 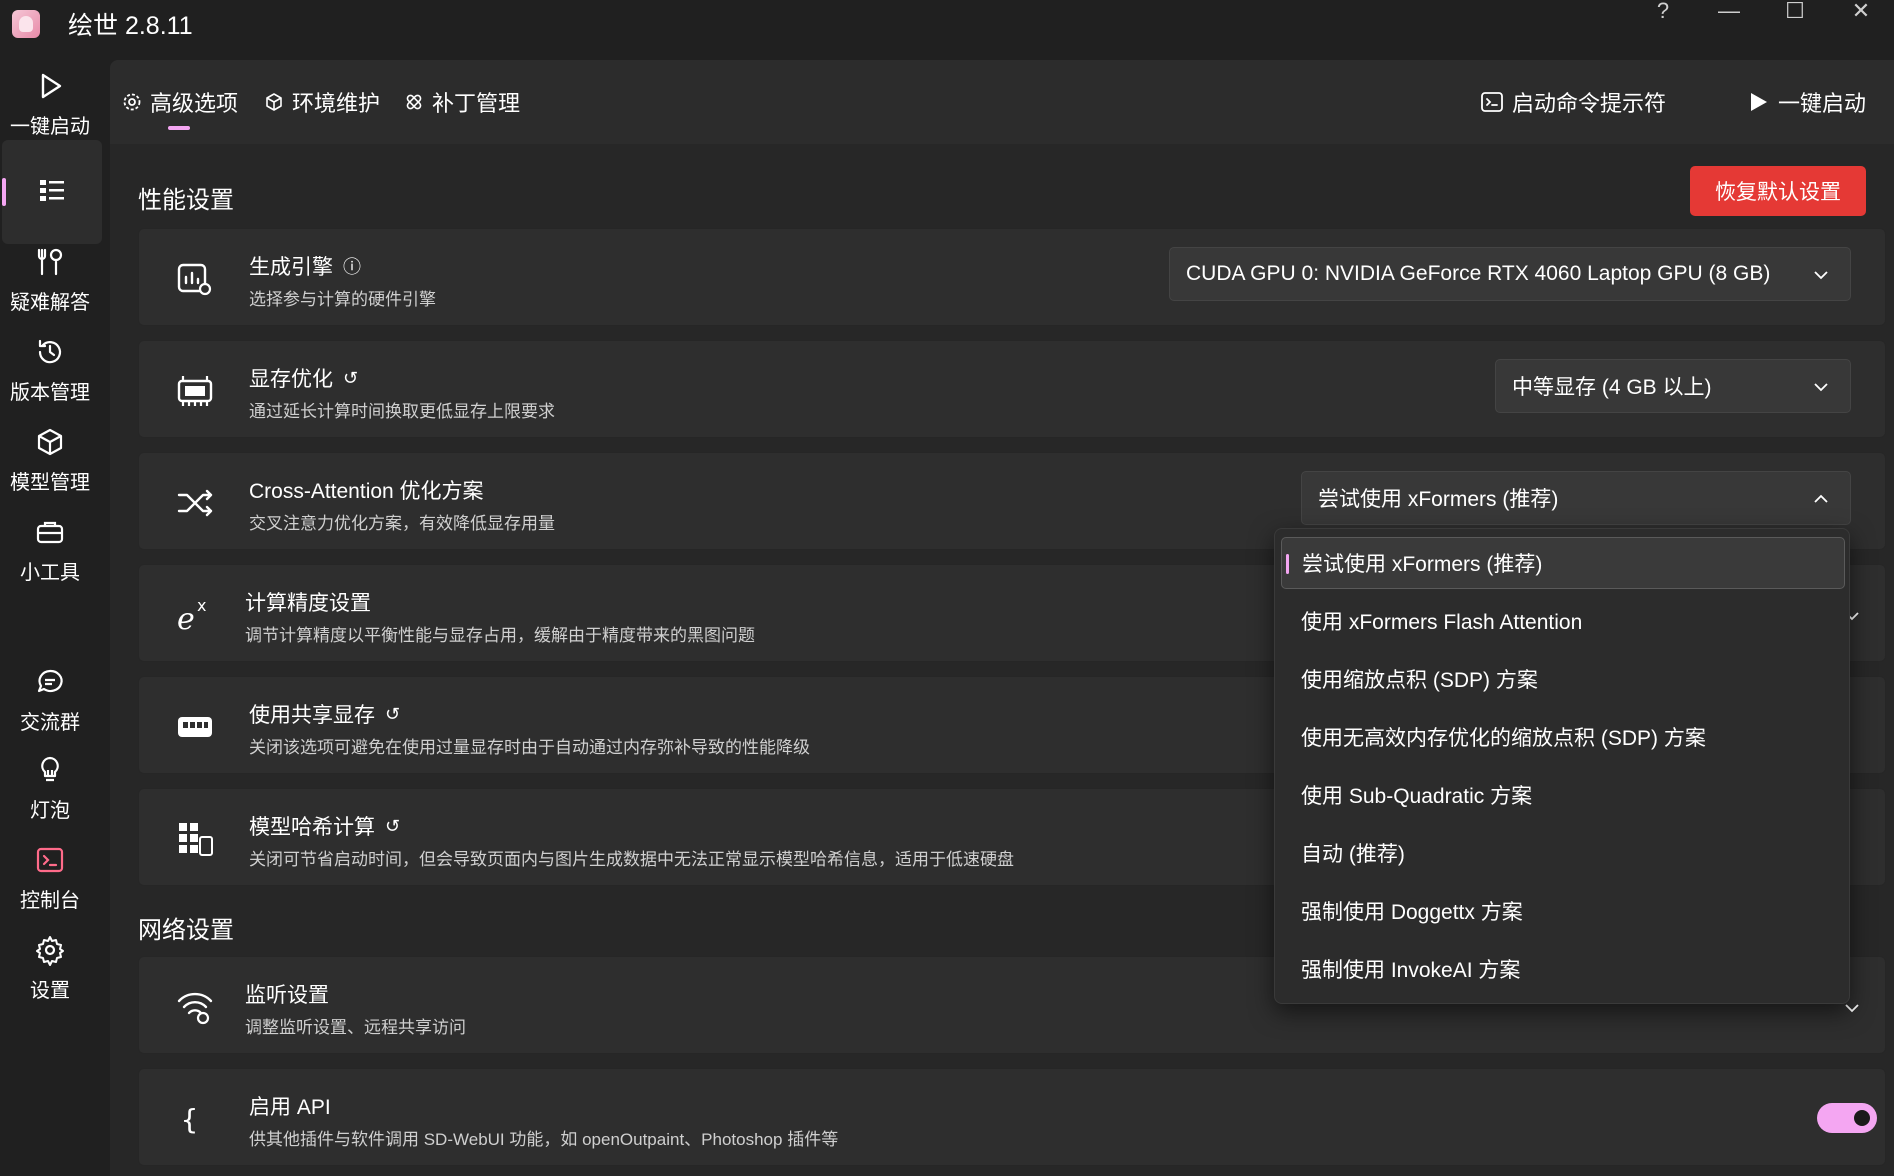 I want to click on nav-item-models: 模型管理, so click(x=50, y=460).